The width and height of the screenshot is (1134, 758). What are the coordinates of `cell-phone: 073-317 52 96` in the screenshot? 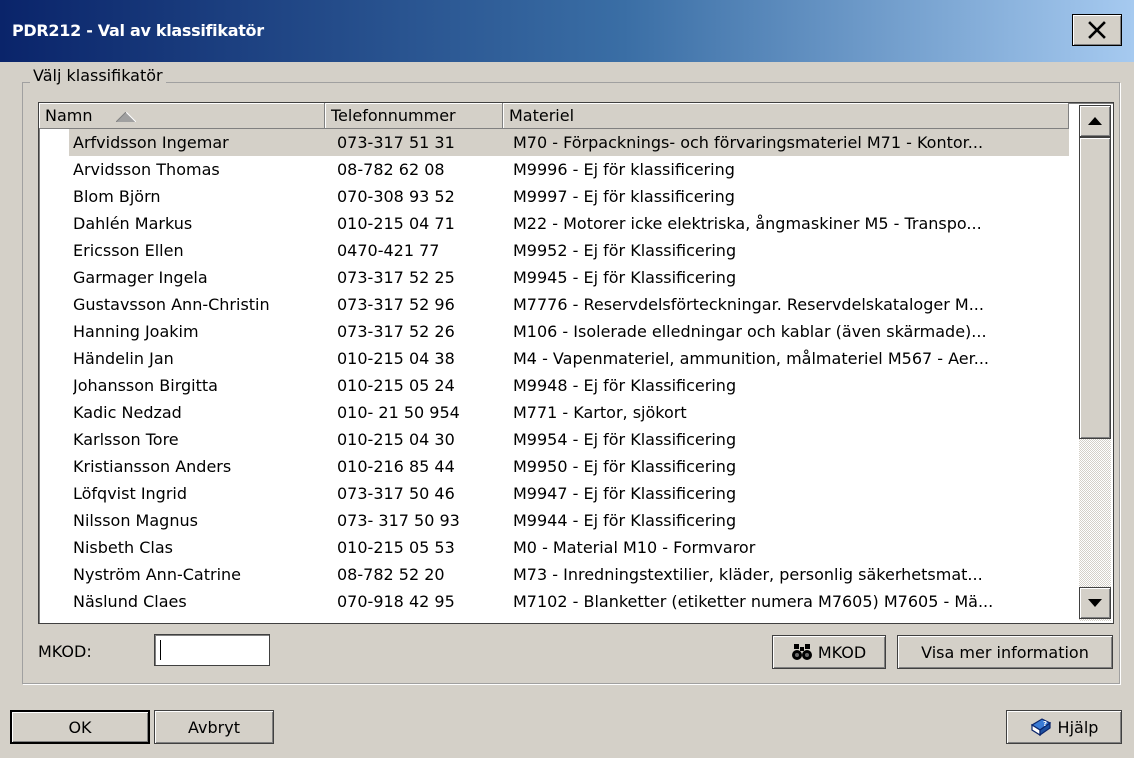 It's located at (396, 304).